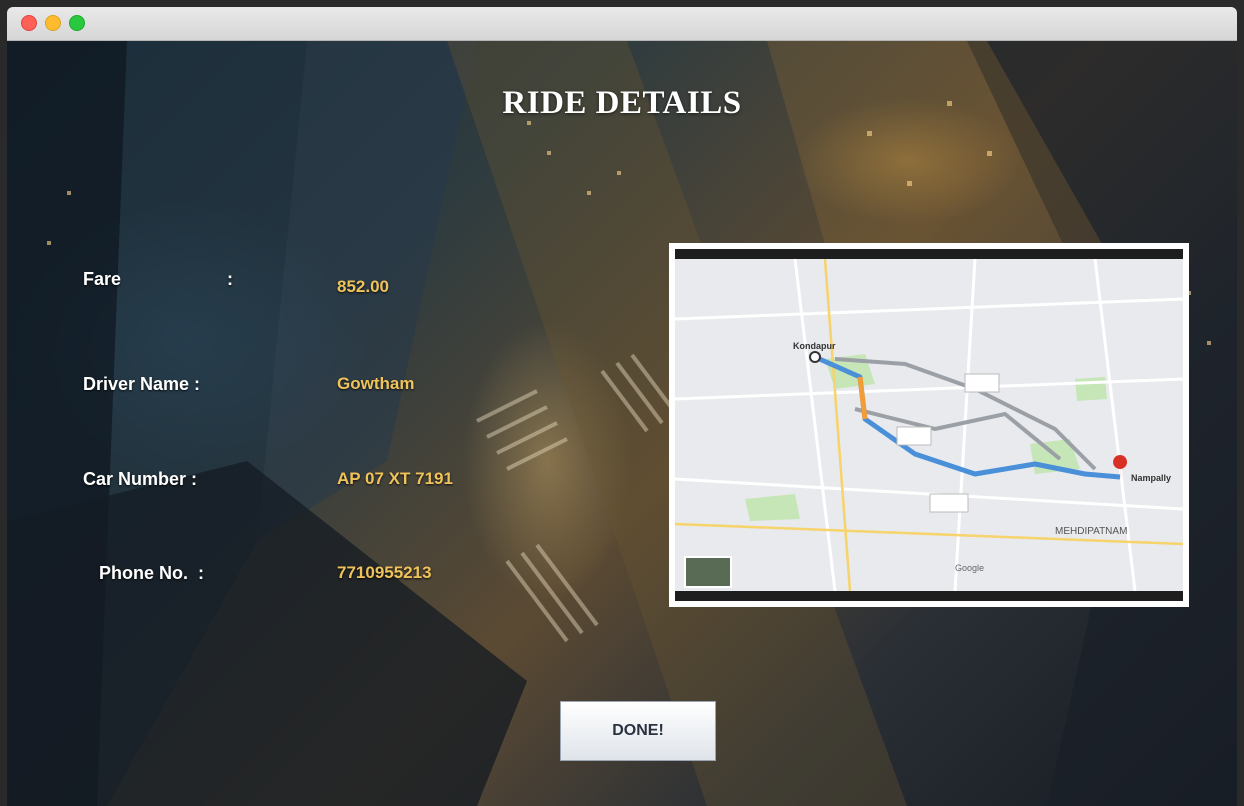 The width and height of the screenshot is (1244, 806). What do you see at coordinates (815, 357) in the screenshot?
I see `start-marker-icon` at bounding box center [815, 357].